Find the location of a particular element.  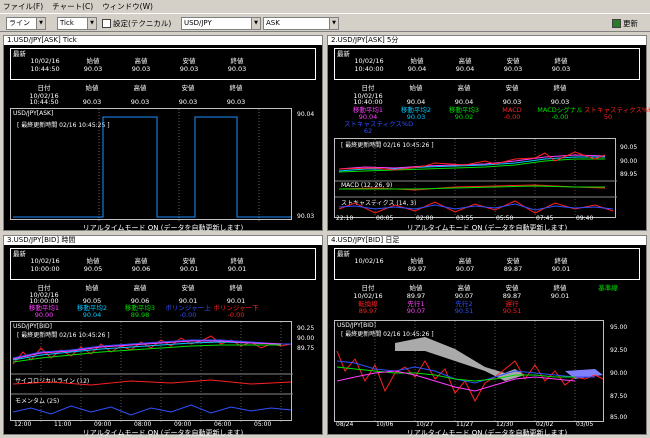

cursor-open: 89.97 is located at coordinates (416, 296).